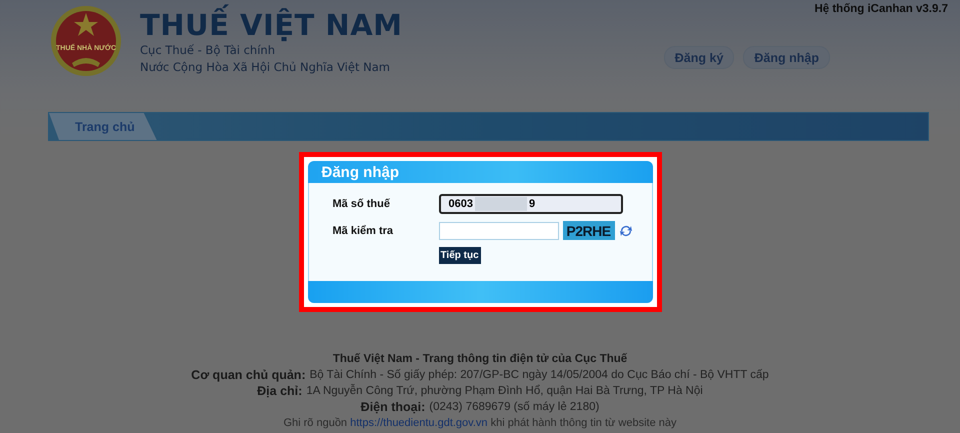 The image size is (960, 433). Describe the element at coordinates (103, 126) in the screenshot. I see `nav-tab: Trang chủ` at that location.